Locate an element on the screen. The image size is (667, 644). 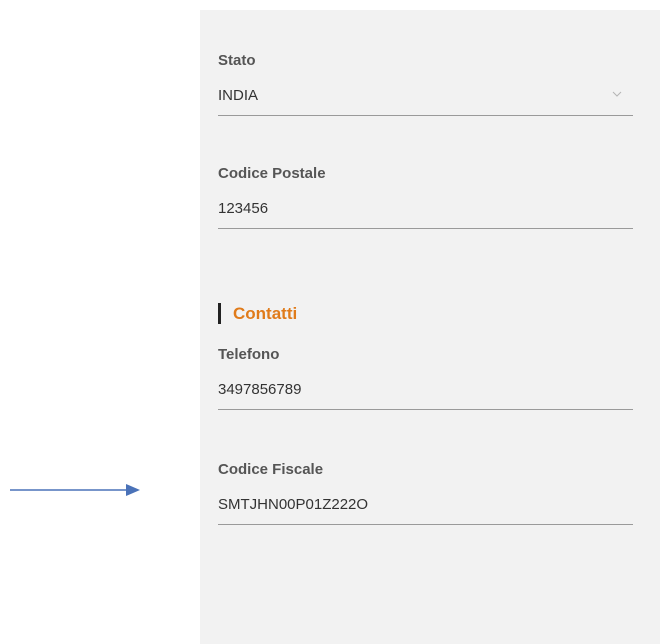
section-marker is located at coordinates (219, 313).